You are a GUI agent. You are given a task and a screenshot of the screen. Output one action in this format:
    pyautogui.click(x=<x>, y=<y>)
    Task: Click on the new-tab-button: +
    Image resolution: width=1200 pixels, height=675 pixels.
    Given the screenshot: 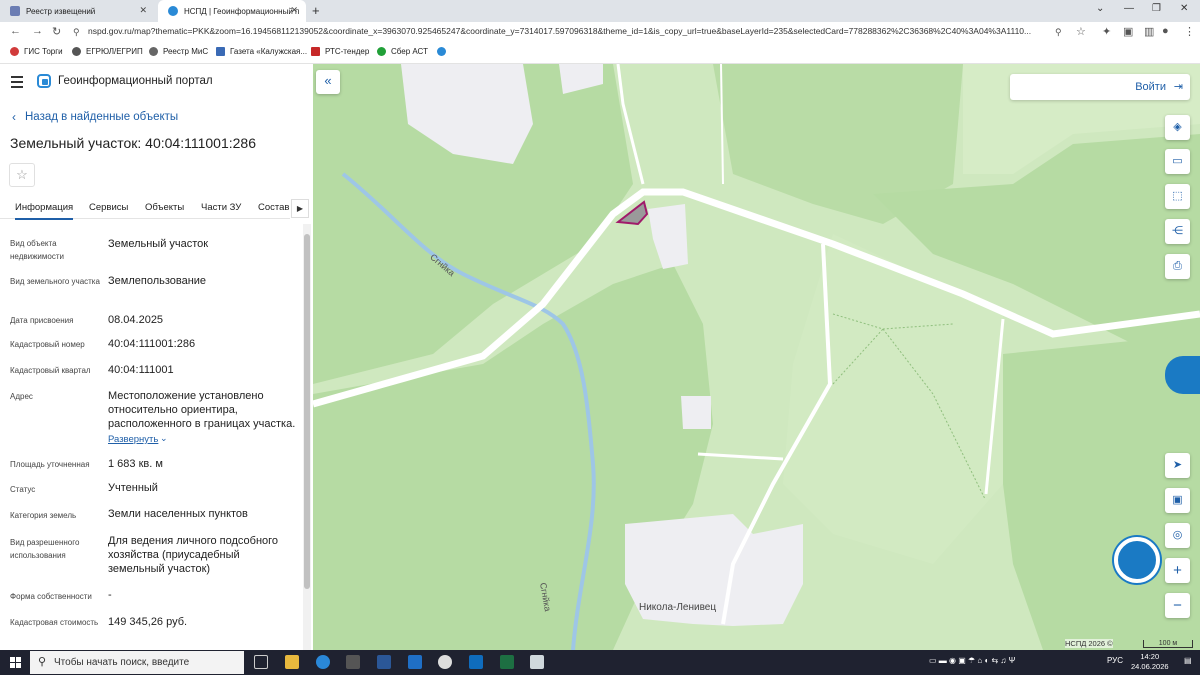 What is the action you would take?
    pyautogui.click(x=316, y=10)
    